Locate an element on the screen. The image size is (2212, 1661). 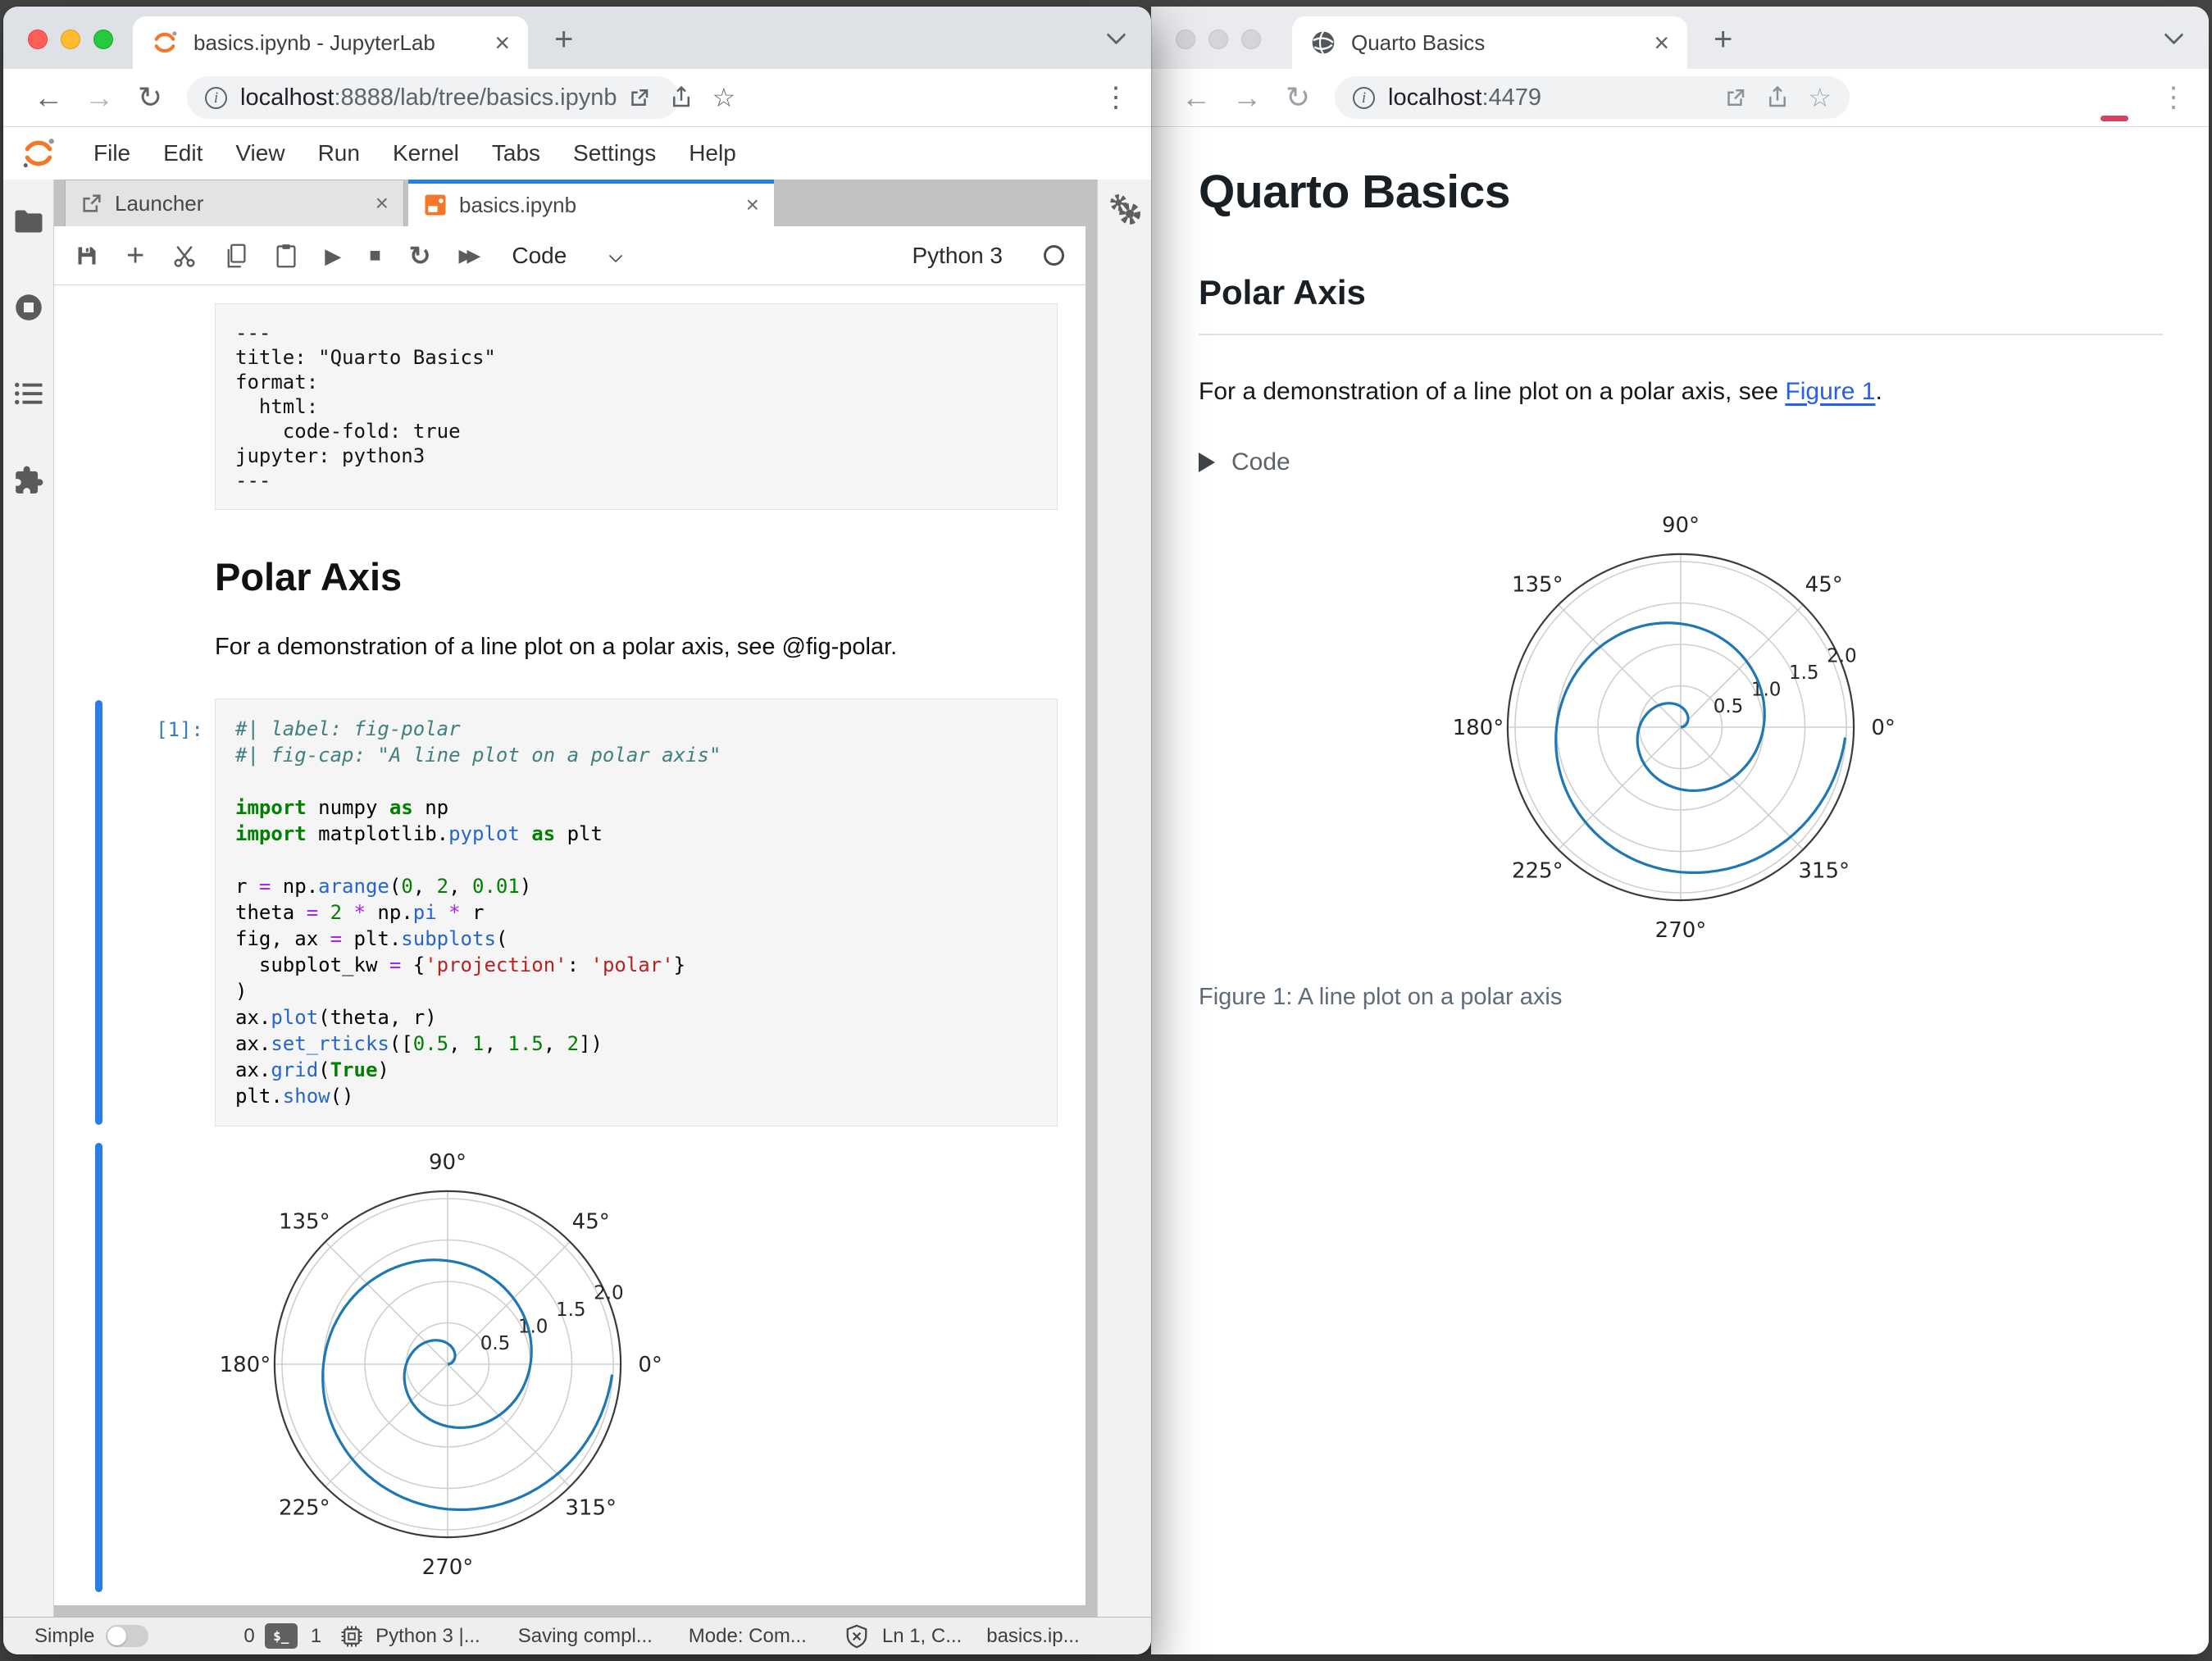
svg-text: 2.0 is located at coordinates (1842, 656).